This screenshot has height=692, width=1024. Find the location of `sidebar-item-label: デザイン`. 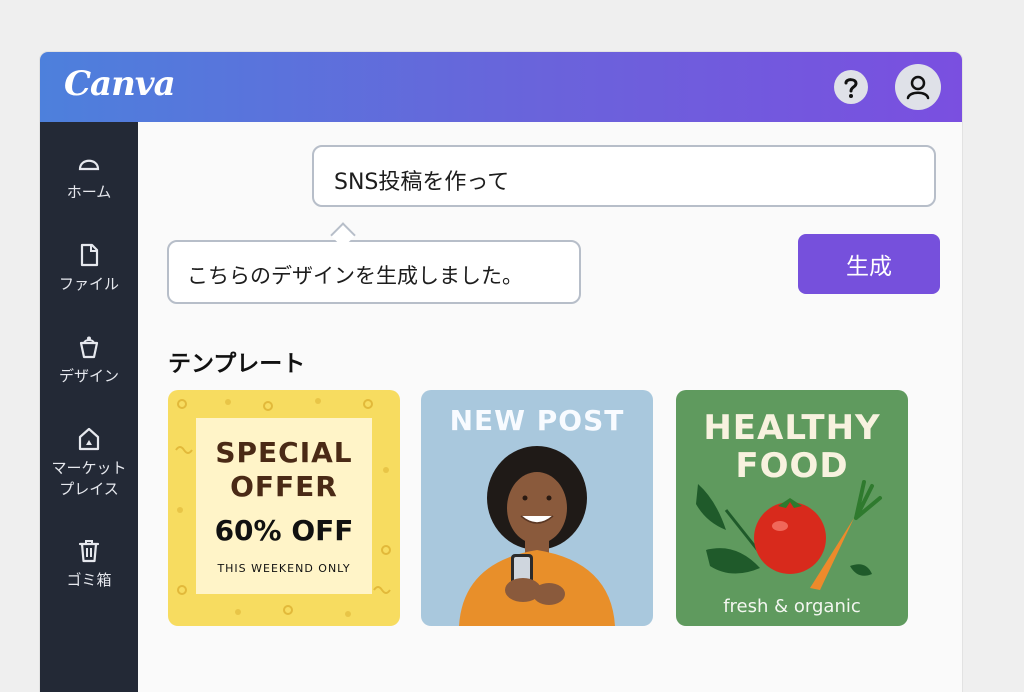

sidebar-item-label: デザイン is located at coordinates (88, 376).